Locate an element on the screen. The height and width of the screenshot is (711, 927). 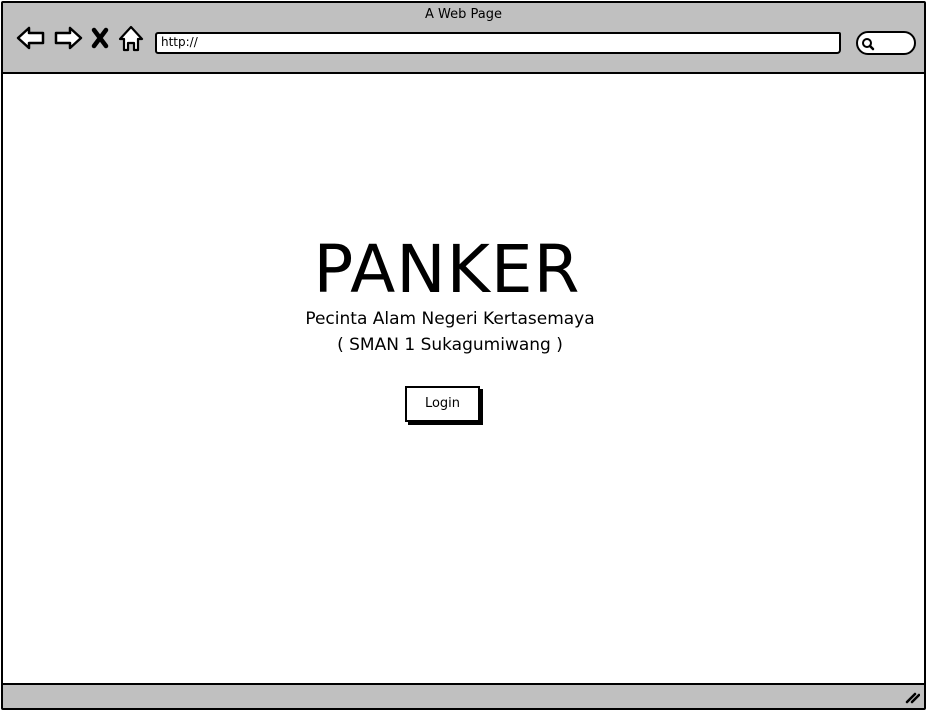
page-title: PANKER is located at coordinates (447, 269).